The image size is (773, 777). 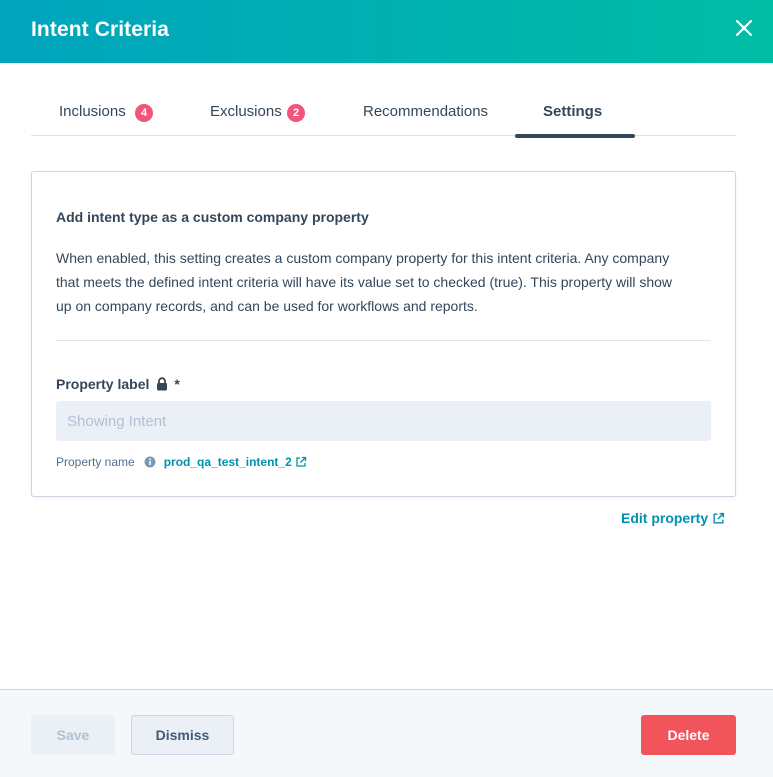 I want to click on count-badge: 2, so click(x=296, y=113).